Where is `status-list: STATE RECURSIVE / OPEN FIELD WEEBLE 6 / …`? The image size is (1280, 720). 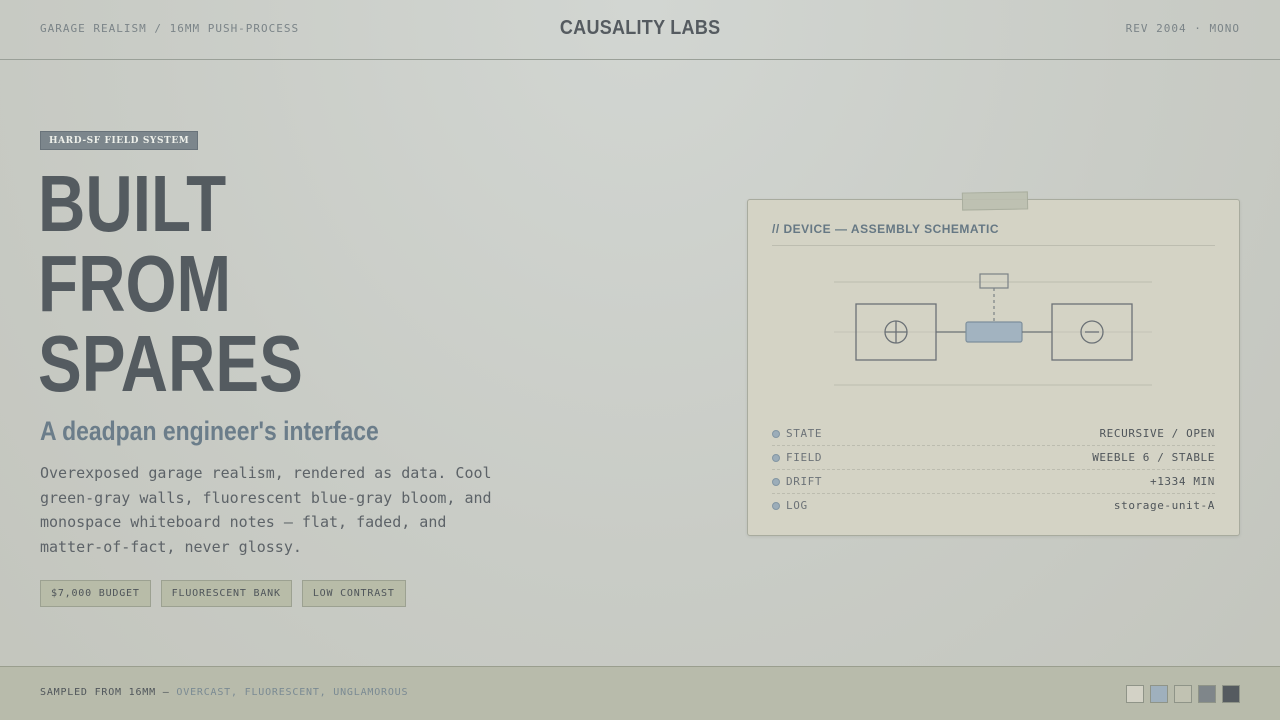
status-list: STATE RECURSIVE / OPEN FIELD WEEBLE 6 / … is located at coordinates (993, 470).